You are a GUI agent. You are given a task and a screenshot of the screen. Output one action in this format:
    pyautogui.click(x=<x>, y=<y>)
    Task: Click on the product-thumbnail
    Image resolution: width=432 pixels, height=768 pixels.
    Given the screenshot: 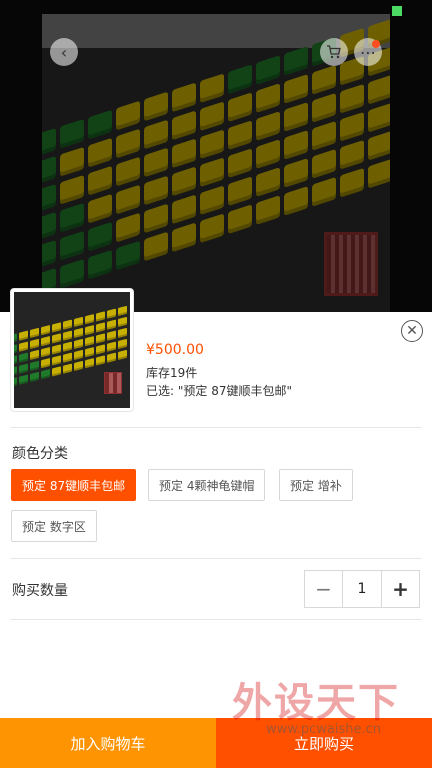 What is the action you would take?
    pyautogui.click(x=72, y=350)
    